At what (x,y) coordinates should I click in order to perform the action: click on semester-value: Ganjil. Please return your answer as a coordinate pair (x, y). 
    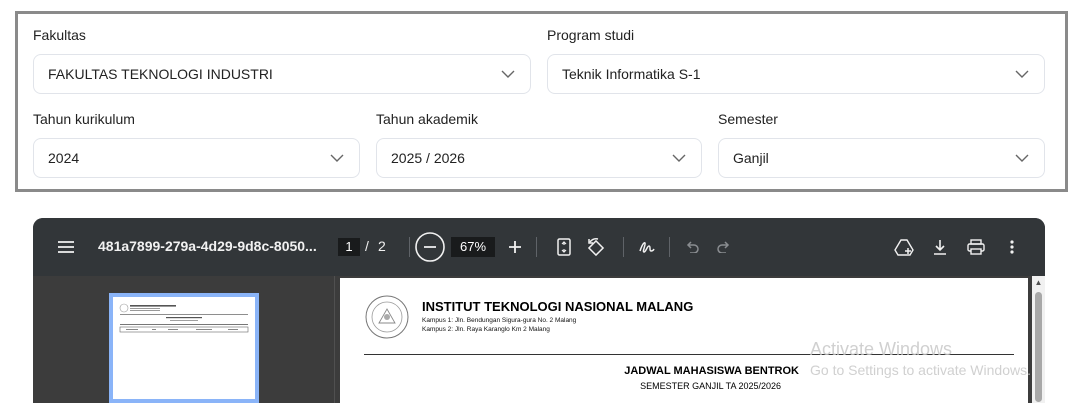
    Looking at the image, I should click on (751, 158).